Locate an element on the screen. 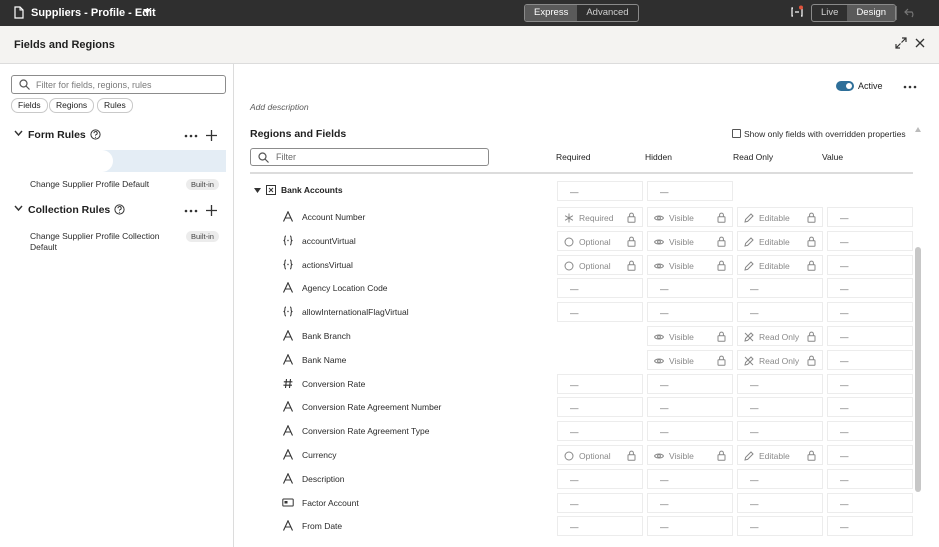 Image resolution: width=939 pixels, height=547 pixels. regions-chip: Regions is located at coordinates (72, 105).